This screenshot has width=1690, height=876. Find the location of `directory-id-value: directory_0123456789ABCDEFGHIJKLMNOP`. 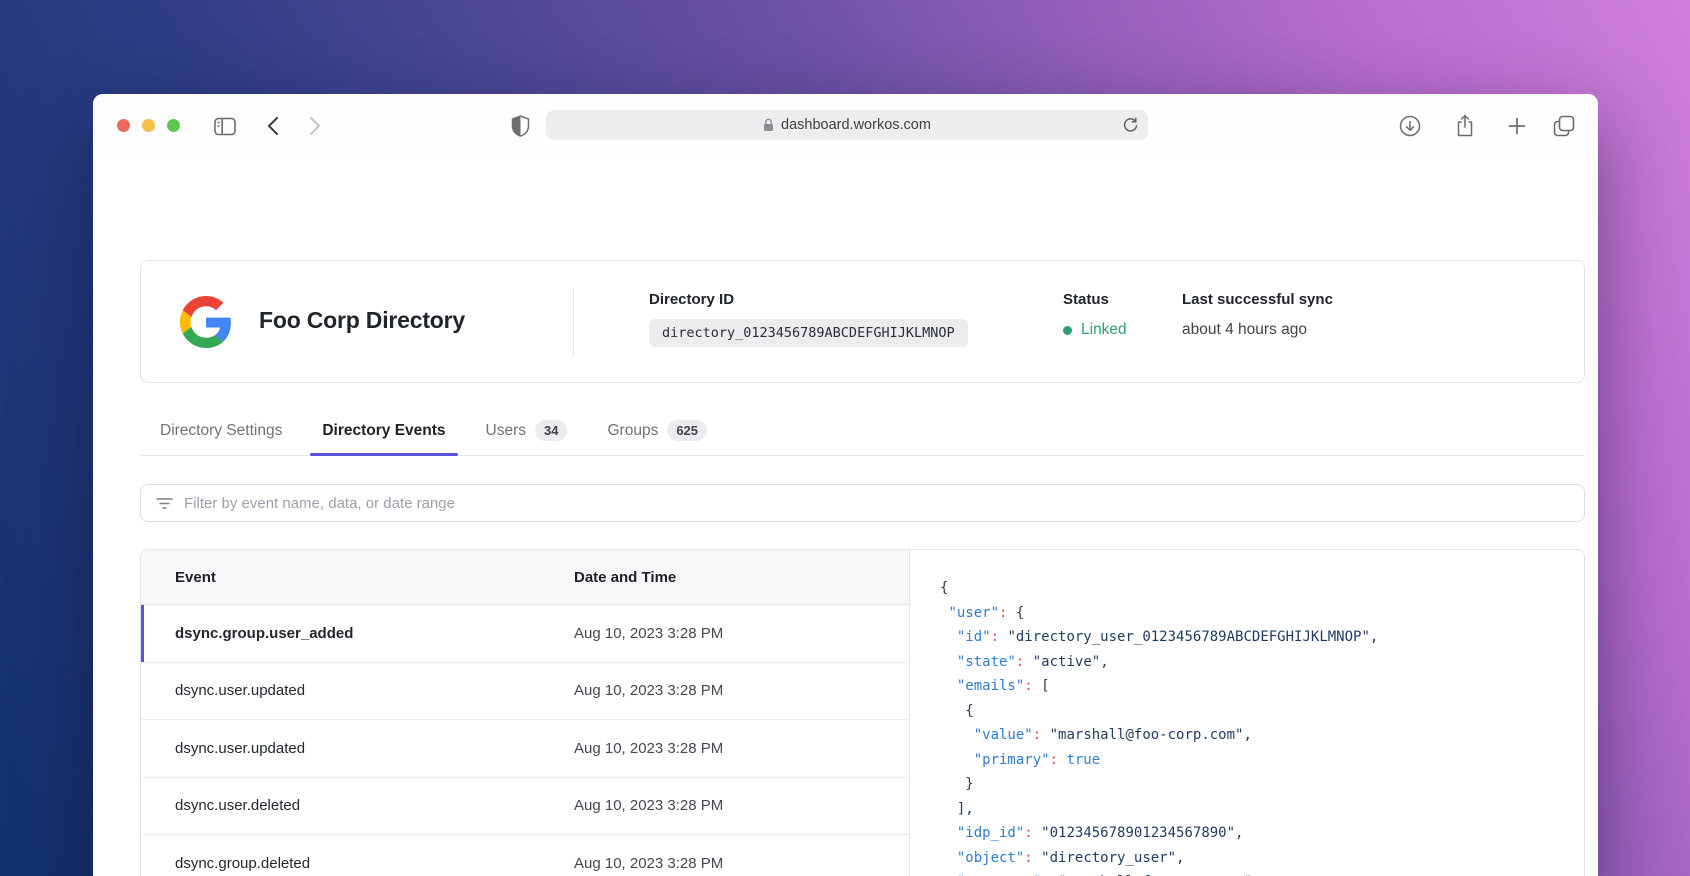

directory-id-value: directory_0123456789ABCDEFGHIJKLMNOP is located at coordinates (808, 333).